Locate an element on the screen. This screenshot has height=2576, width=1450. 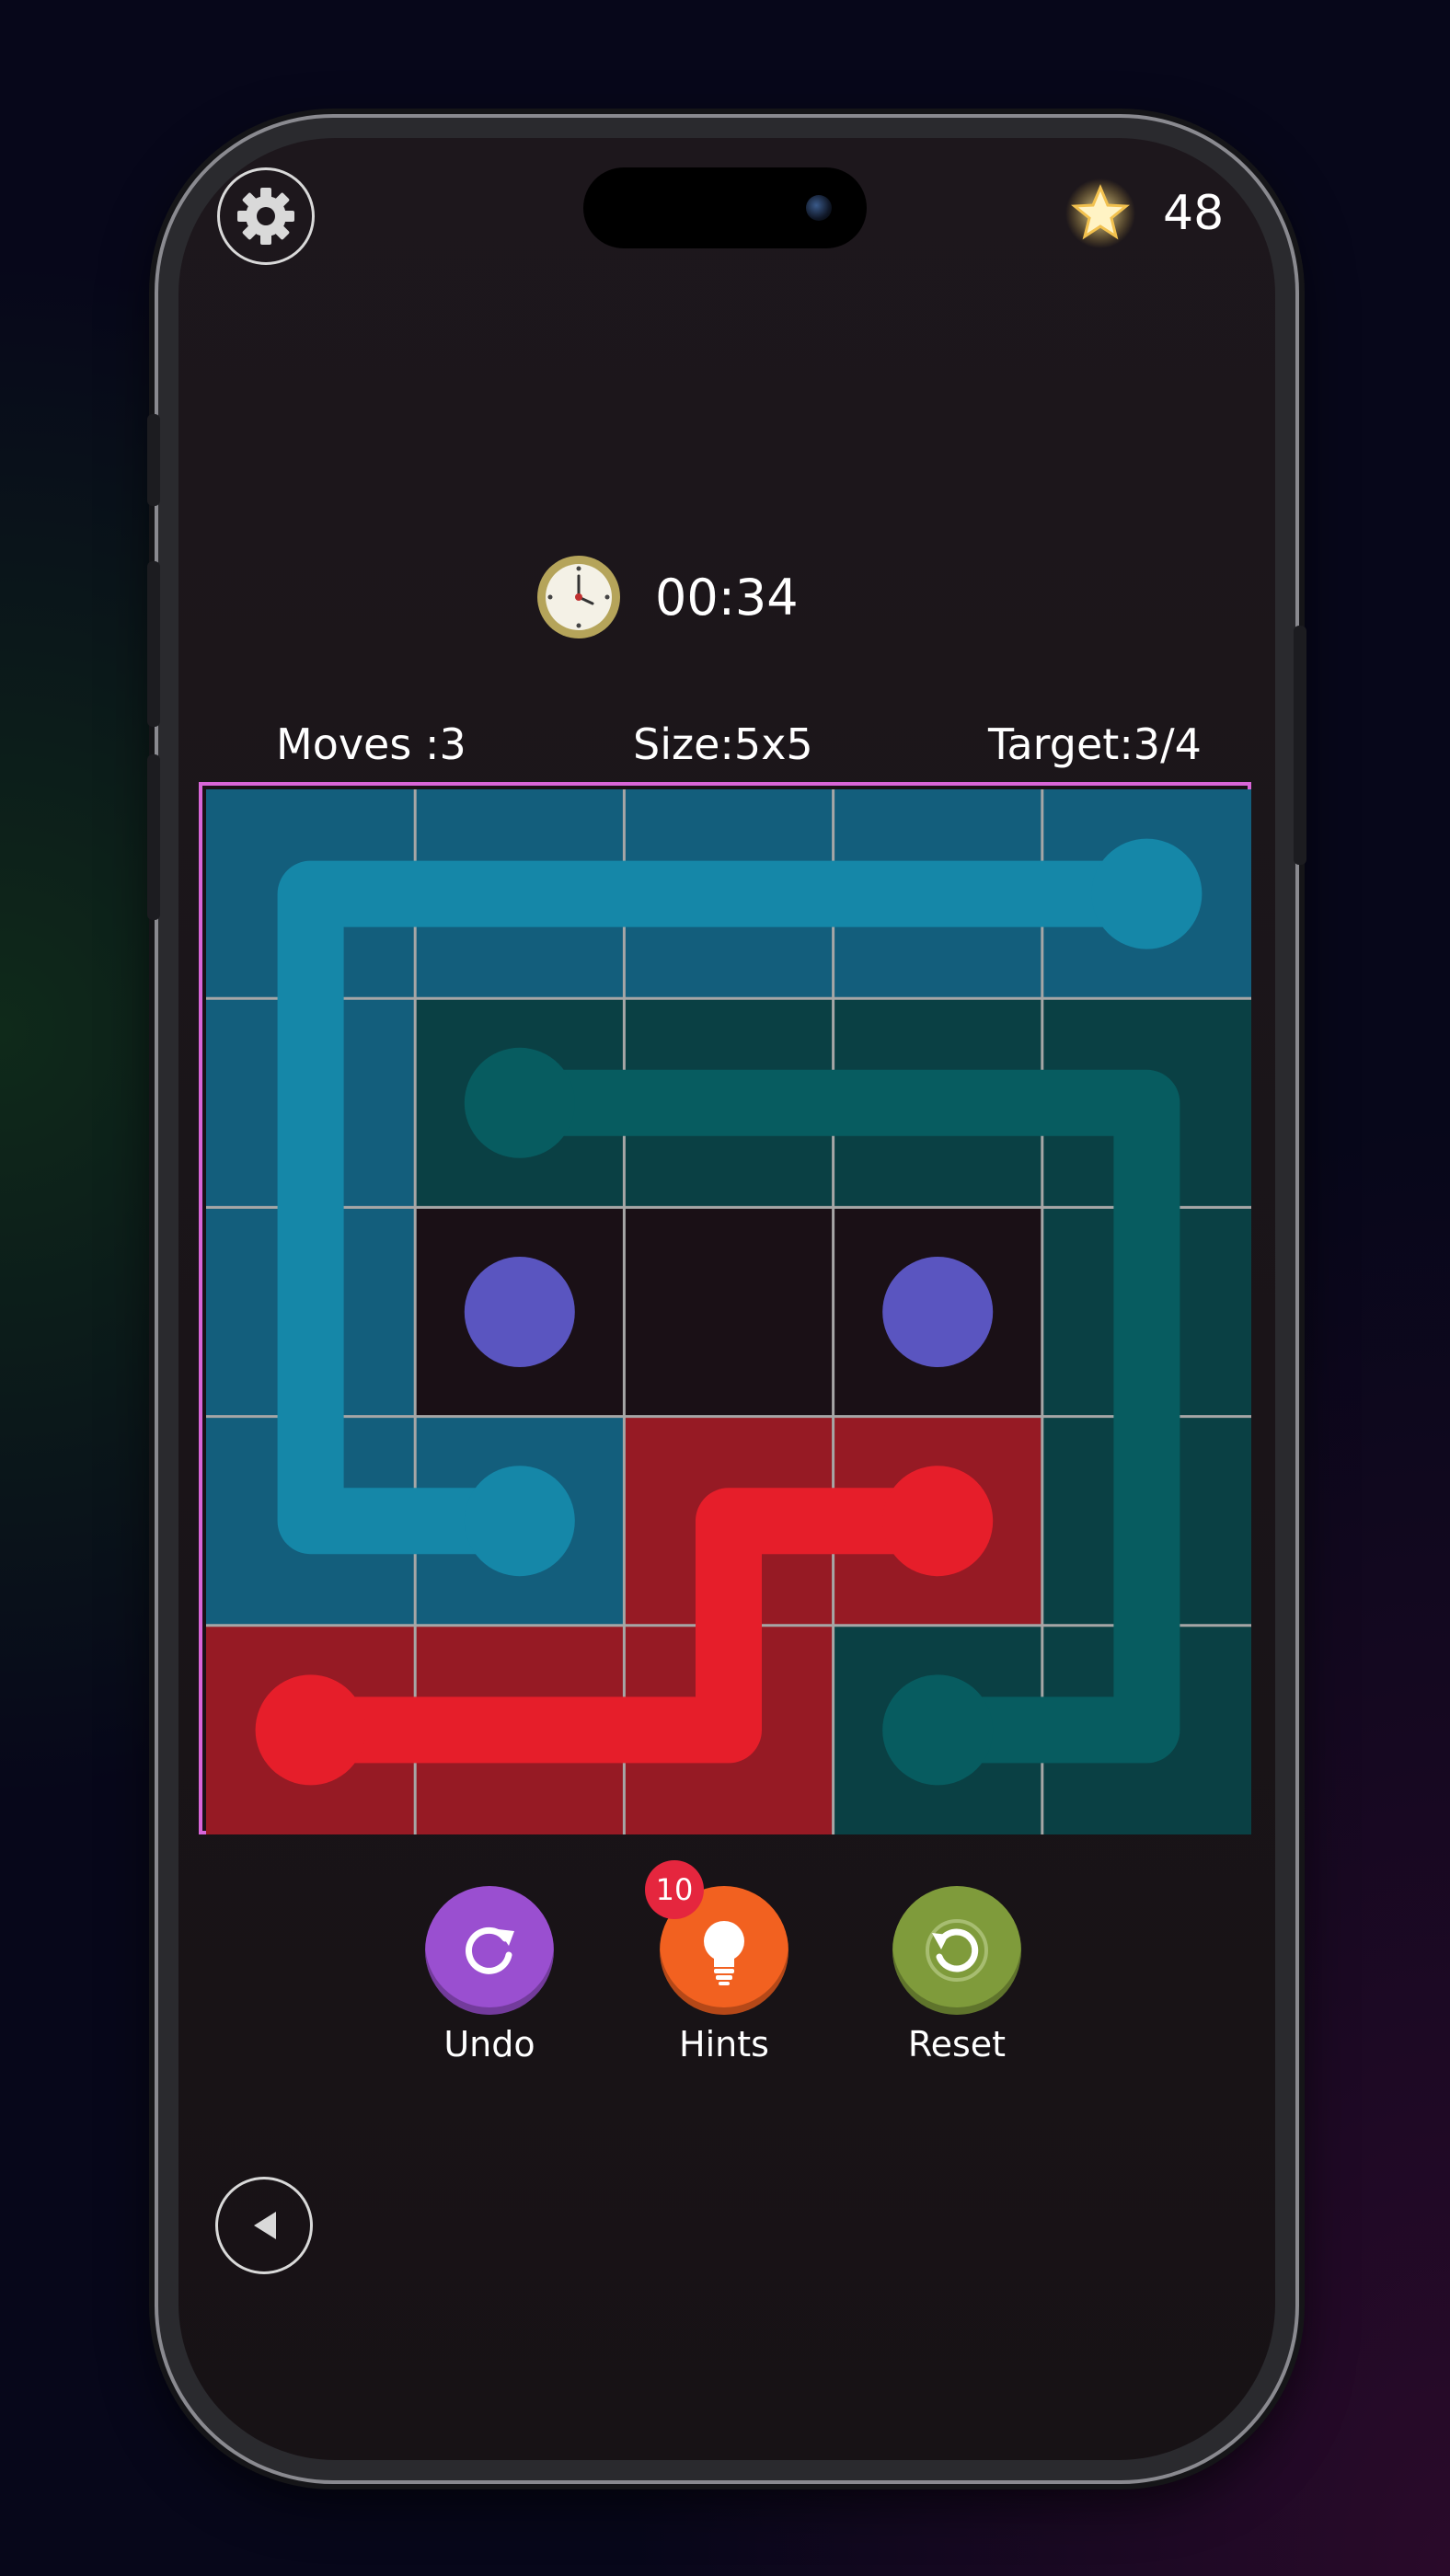
clock-icon is located at coordinates (579, 597).